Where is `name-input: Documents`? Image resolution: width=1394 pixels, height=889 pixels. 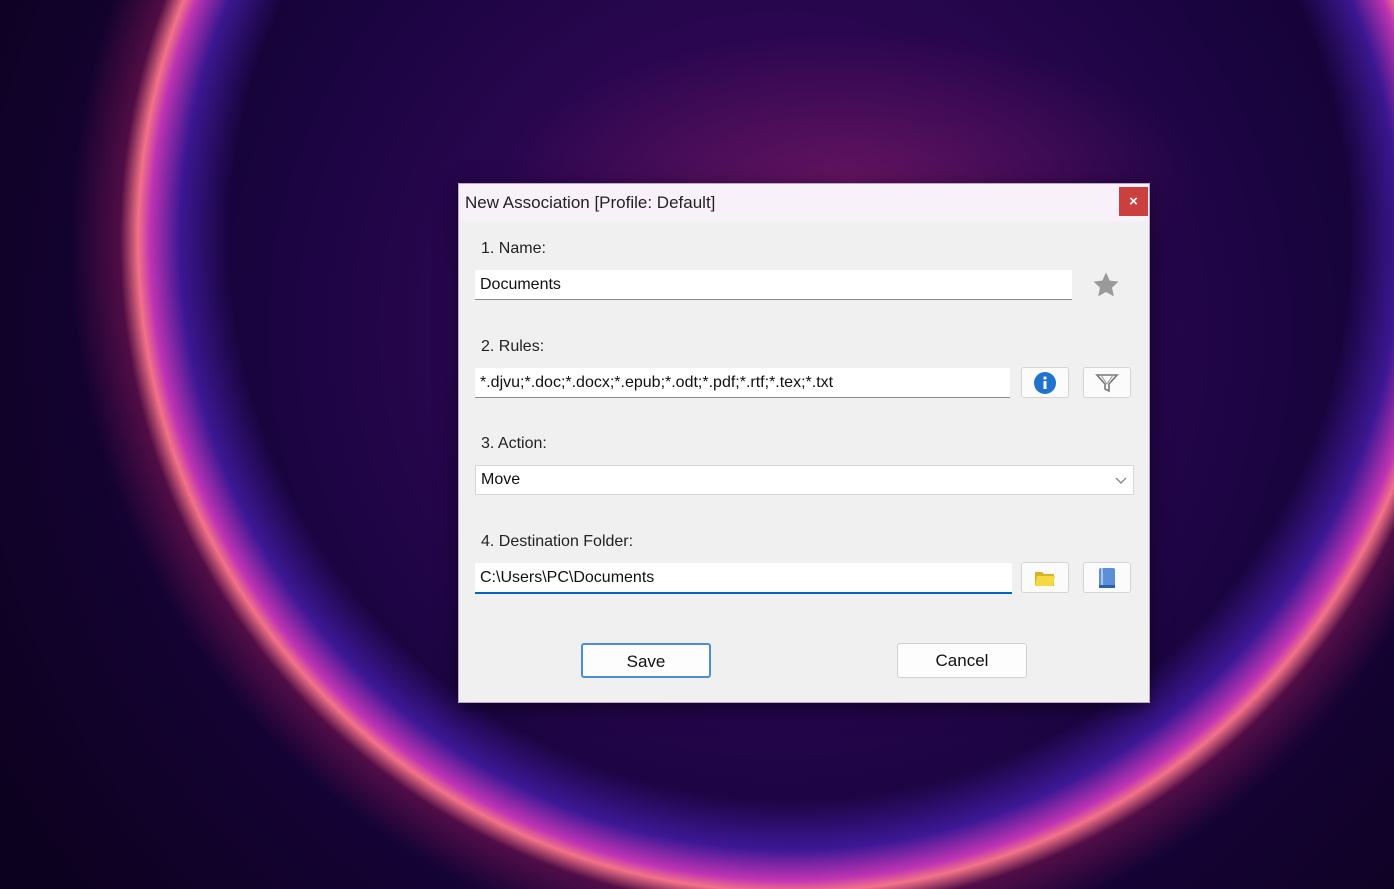
name-input: Documents is located at coordinates (773, 285).